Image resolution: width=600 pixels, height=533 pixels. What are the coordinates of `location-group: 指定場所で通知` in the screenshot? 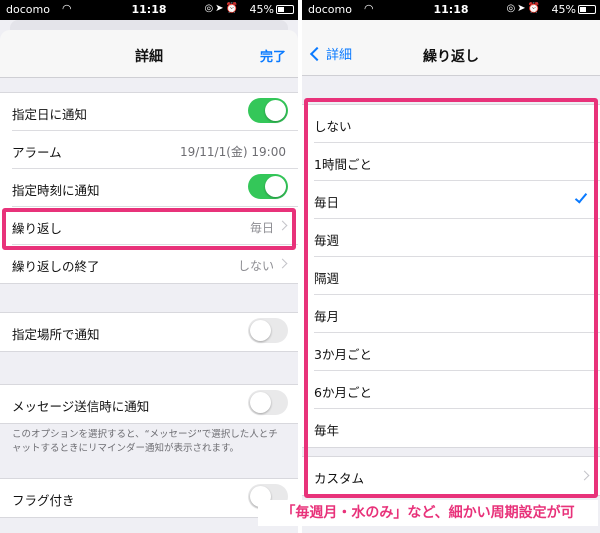 It's located at (149, 332).